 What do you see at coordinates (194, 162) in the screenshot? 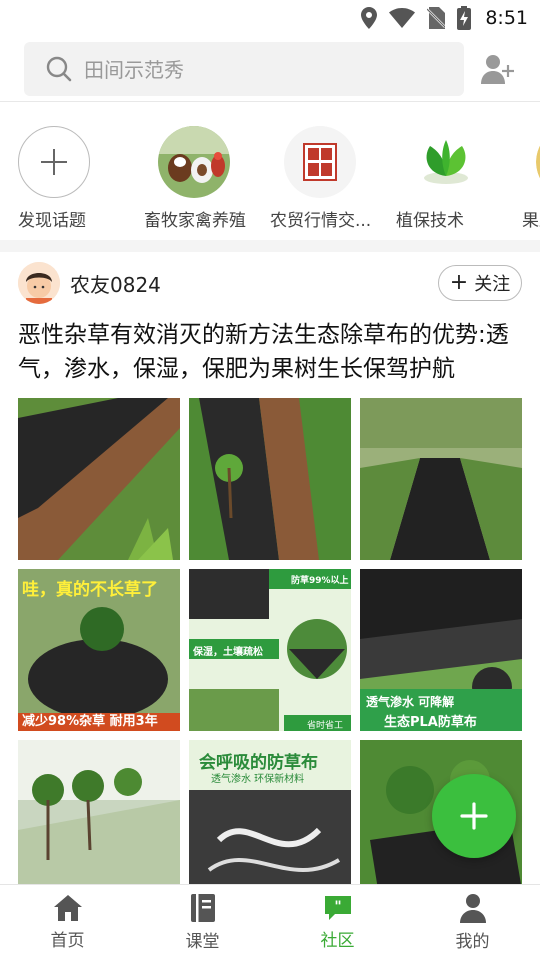
I see `livestock-image` at bounding box center [194, 162].